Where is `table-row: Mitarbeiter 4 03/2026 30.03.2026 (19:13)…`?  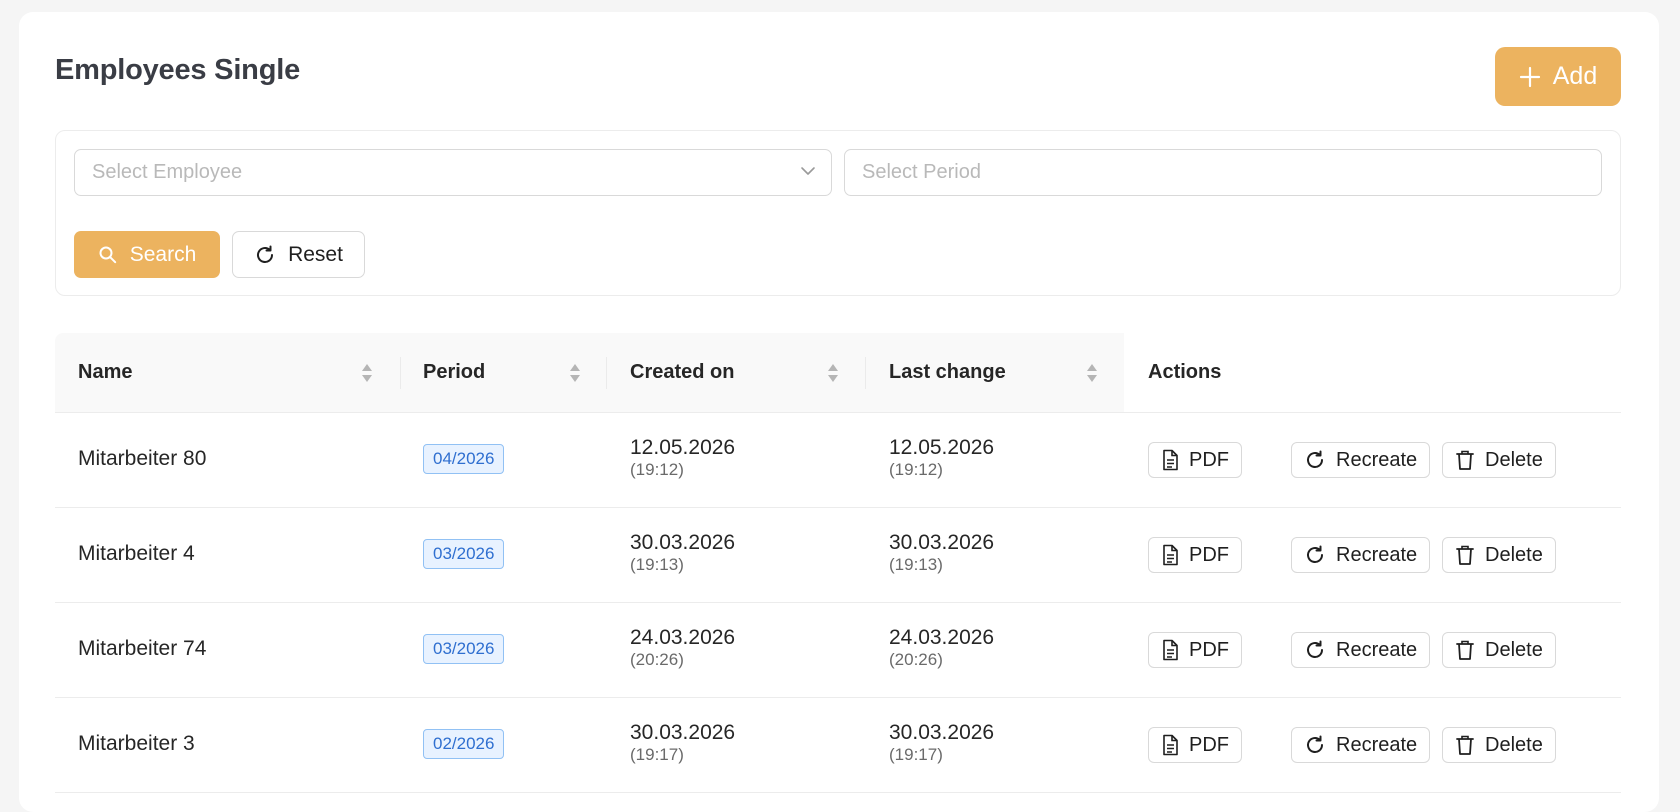
table-row: Mitarbeiter 4 03/2026 30.03.2026 (19:13)… is located at coordinates (838, 555).